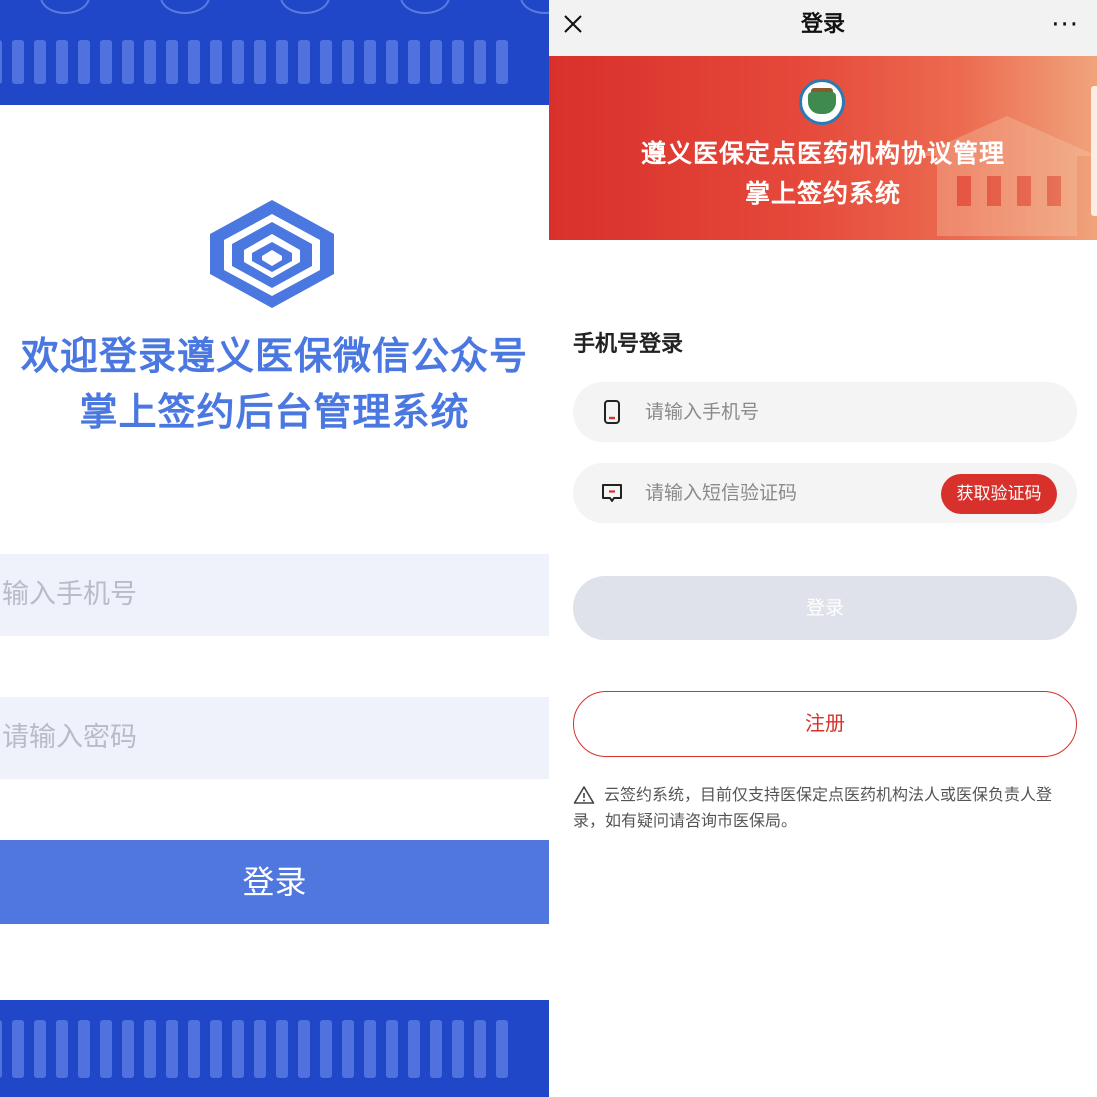 This screenshot has width=1097, height=1097. I want to click on banner-edge, so click(1094, 151).